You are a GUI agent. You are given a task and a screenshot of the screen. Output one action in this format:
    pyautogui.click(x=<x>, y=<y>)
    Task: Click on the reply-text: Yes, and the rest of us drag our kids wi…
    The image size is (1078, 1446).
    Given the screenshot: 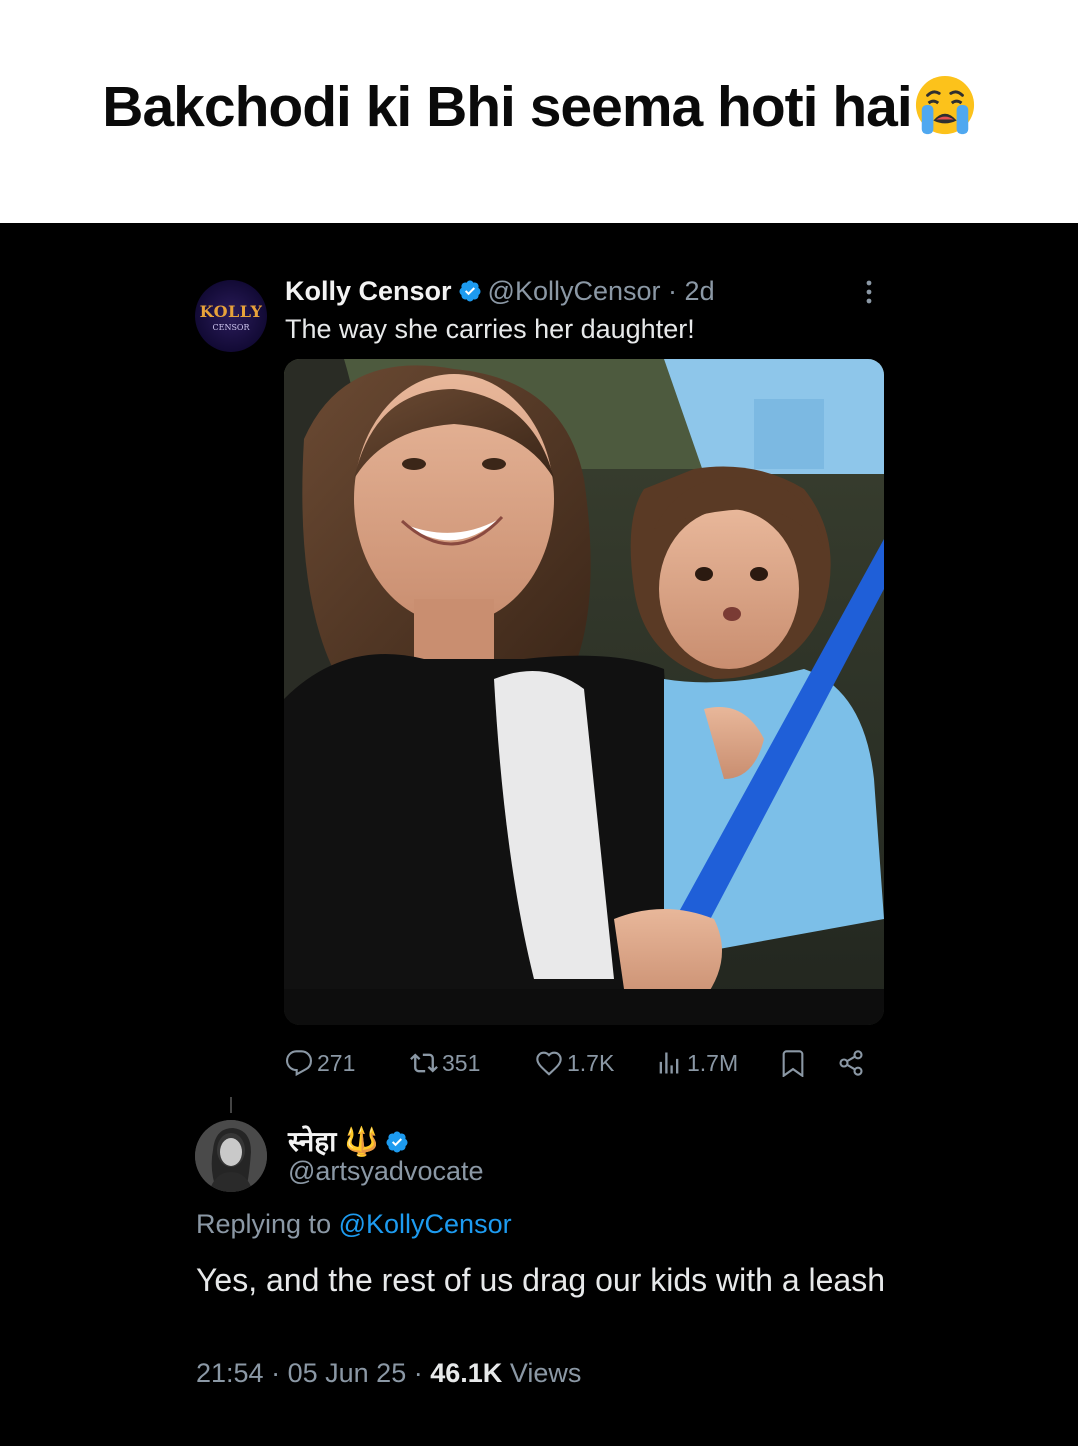 What is the action you would take?
    pyautogui.click(x=540, y=1280)
    